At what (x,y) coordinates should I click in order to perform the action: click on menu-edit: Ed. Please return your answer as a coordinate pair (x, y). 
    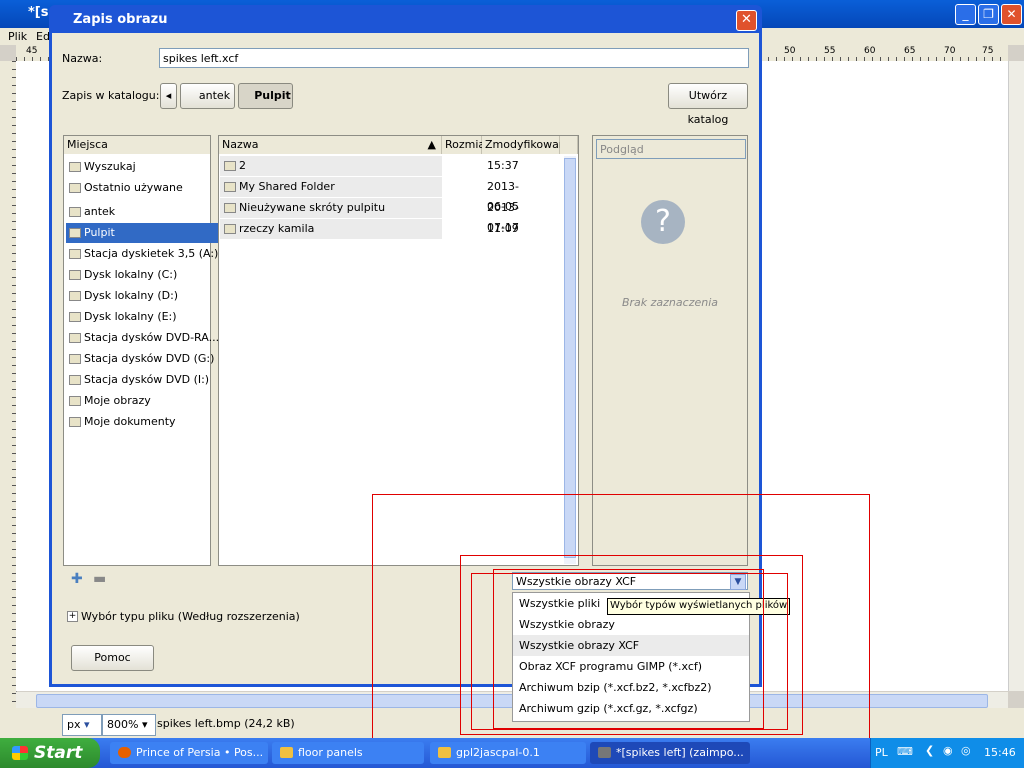
    Looking at the image, I should click on (43, 36).